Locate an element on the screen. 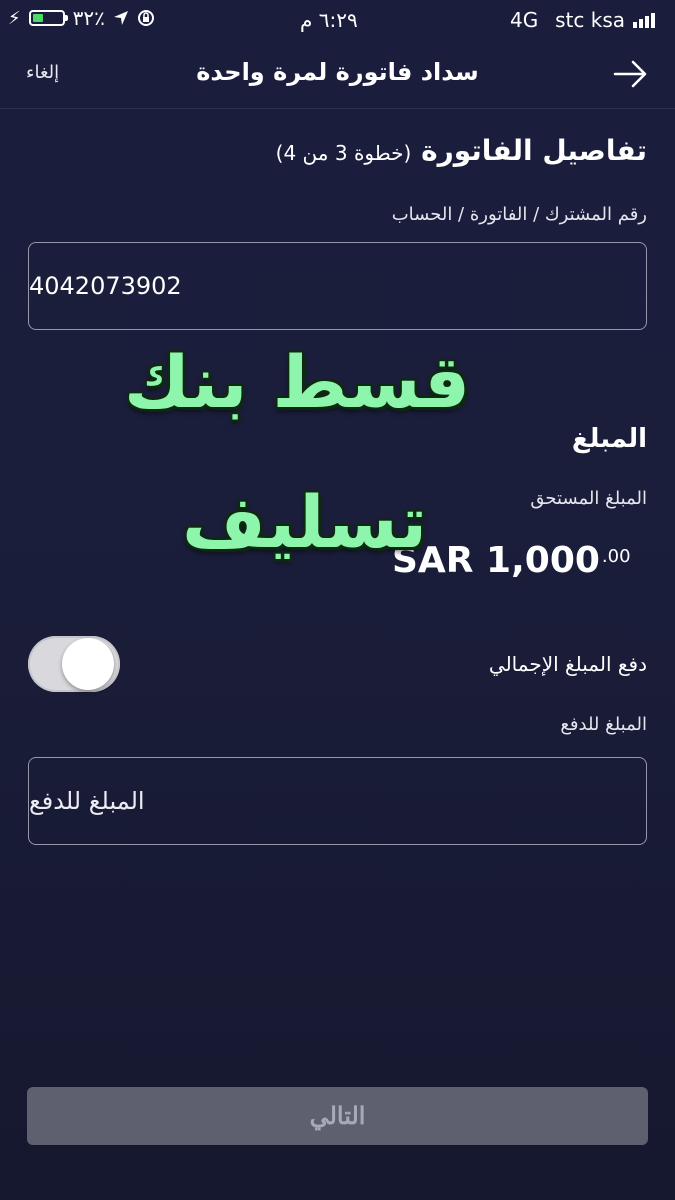 The width and height of the screenshot is (675, 1200). subscriber-number-field: 4042073902 is located at coordinates (337, 286).